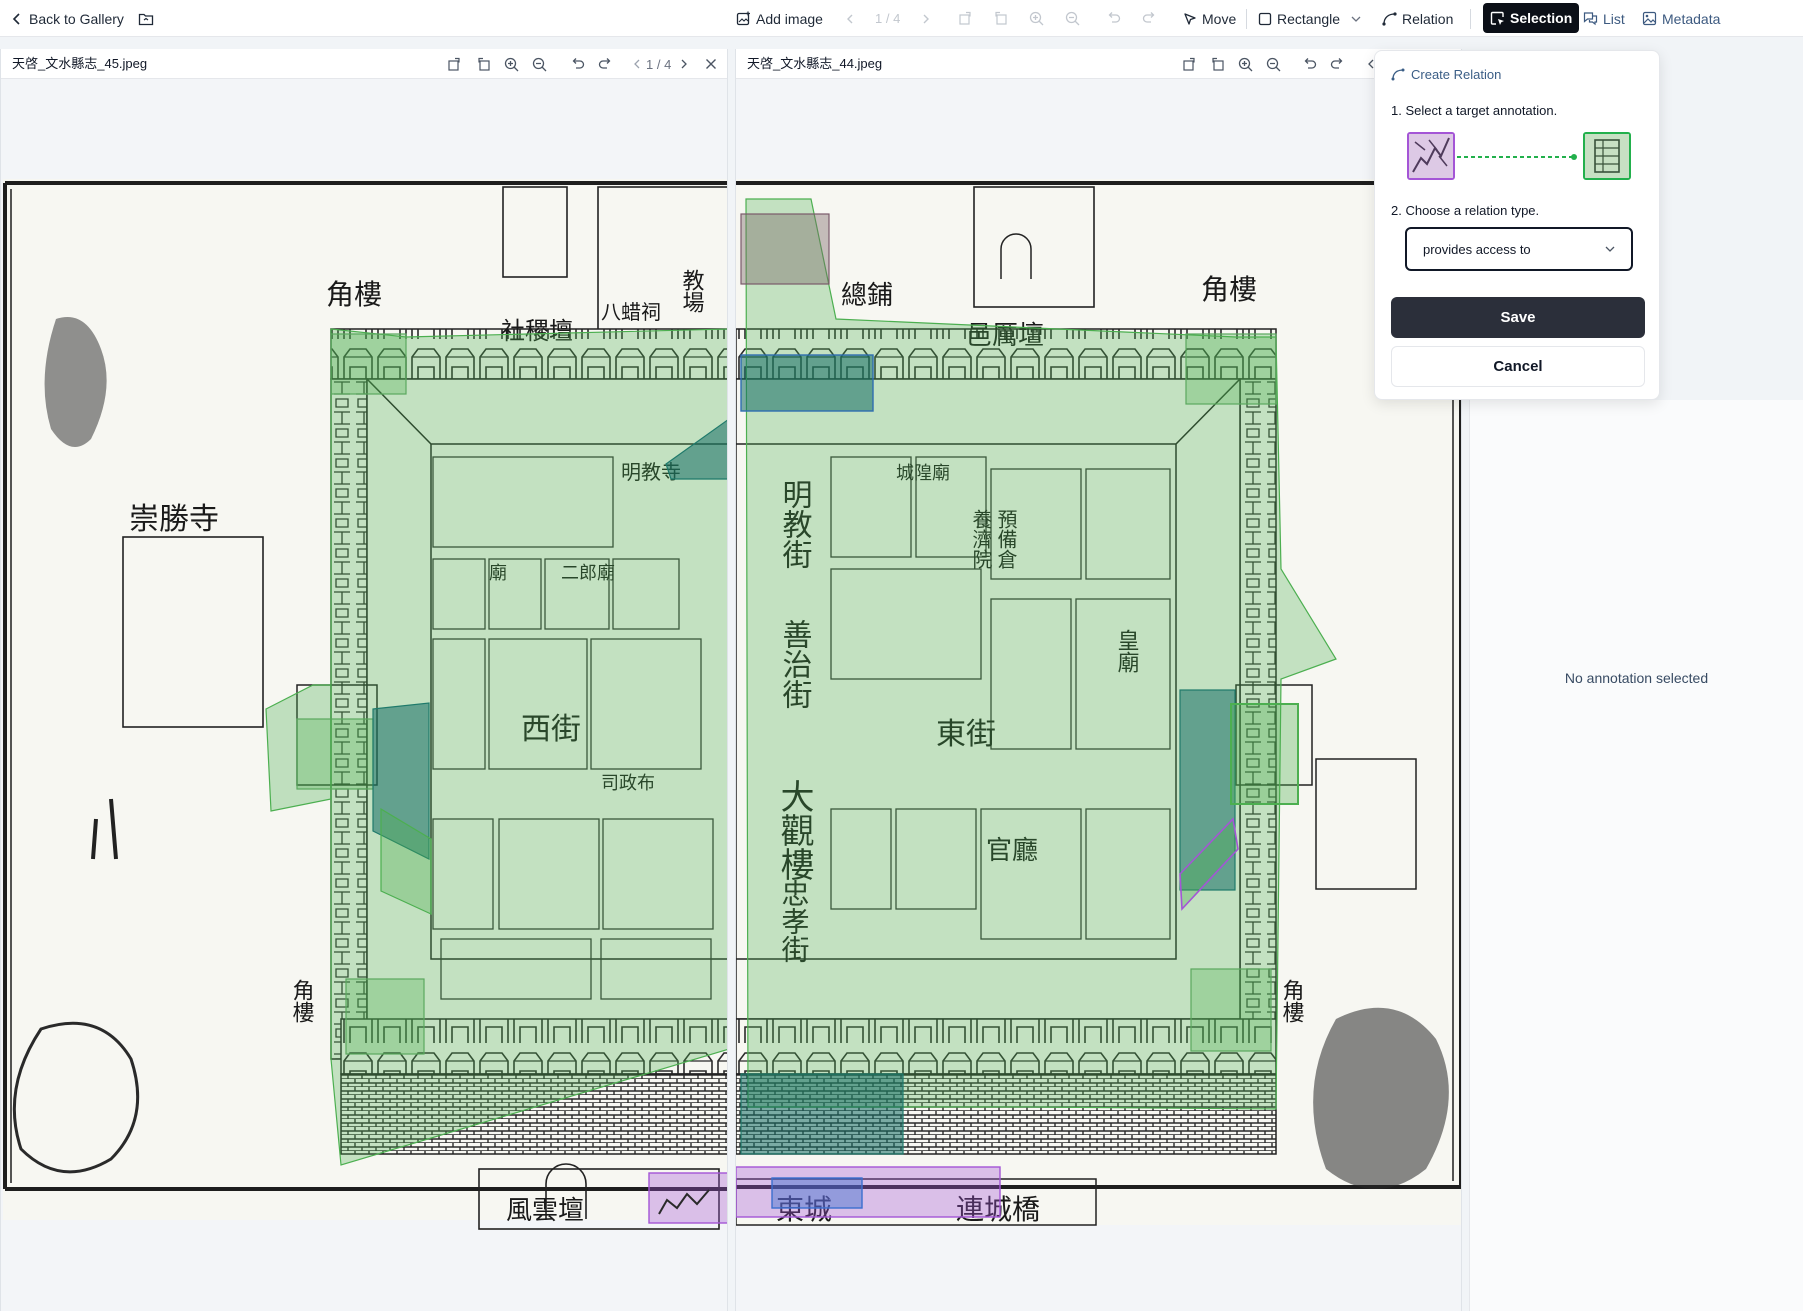  I want to click on rectangle-tool-label: Rectangle, so click(1309, 18).